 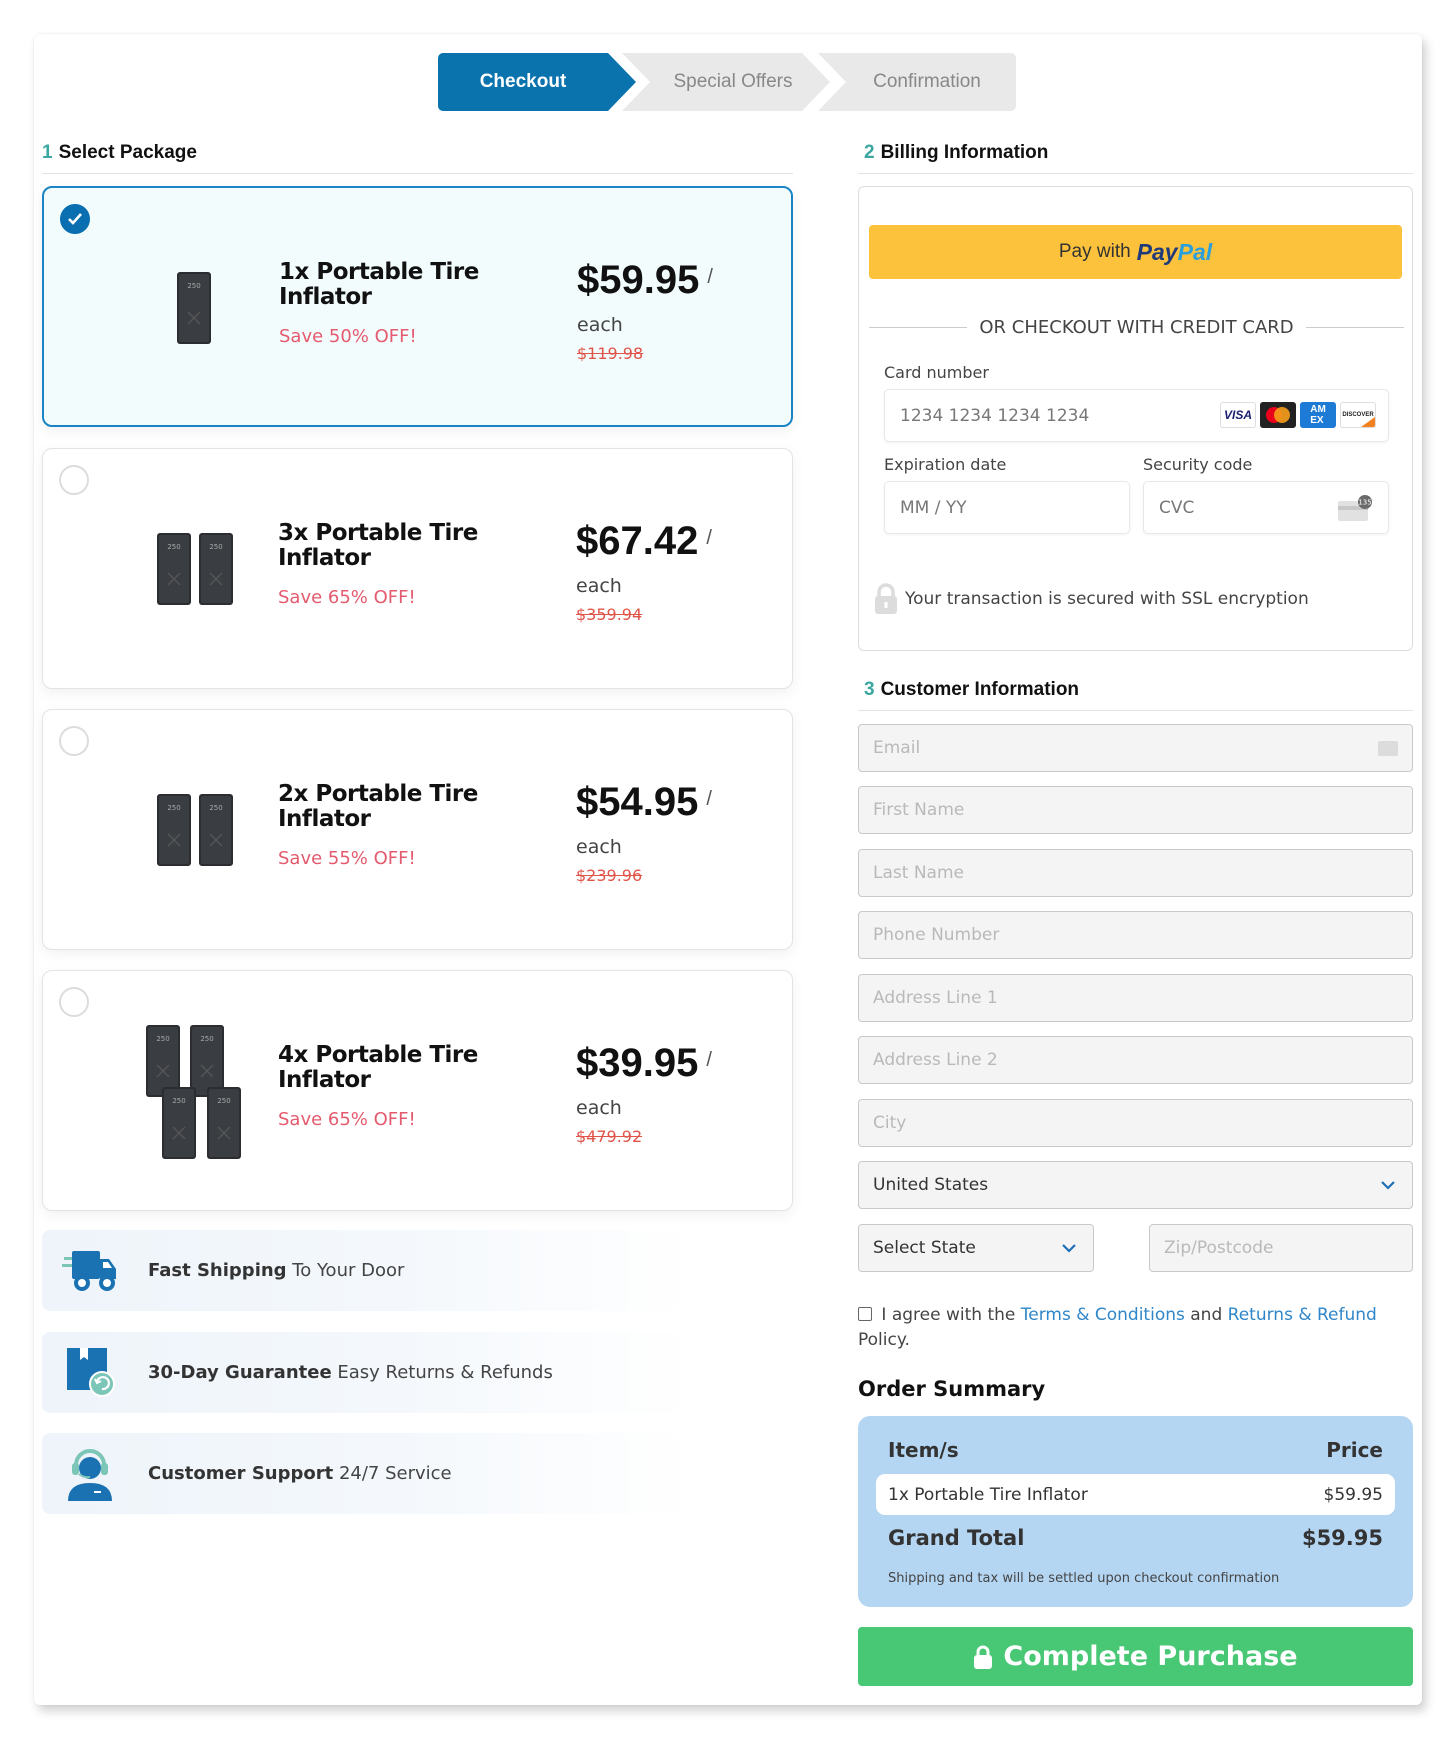 I want to click on grand-total-row: Grand Total $59.95, so click(x=1135, y=1538).